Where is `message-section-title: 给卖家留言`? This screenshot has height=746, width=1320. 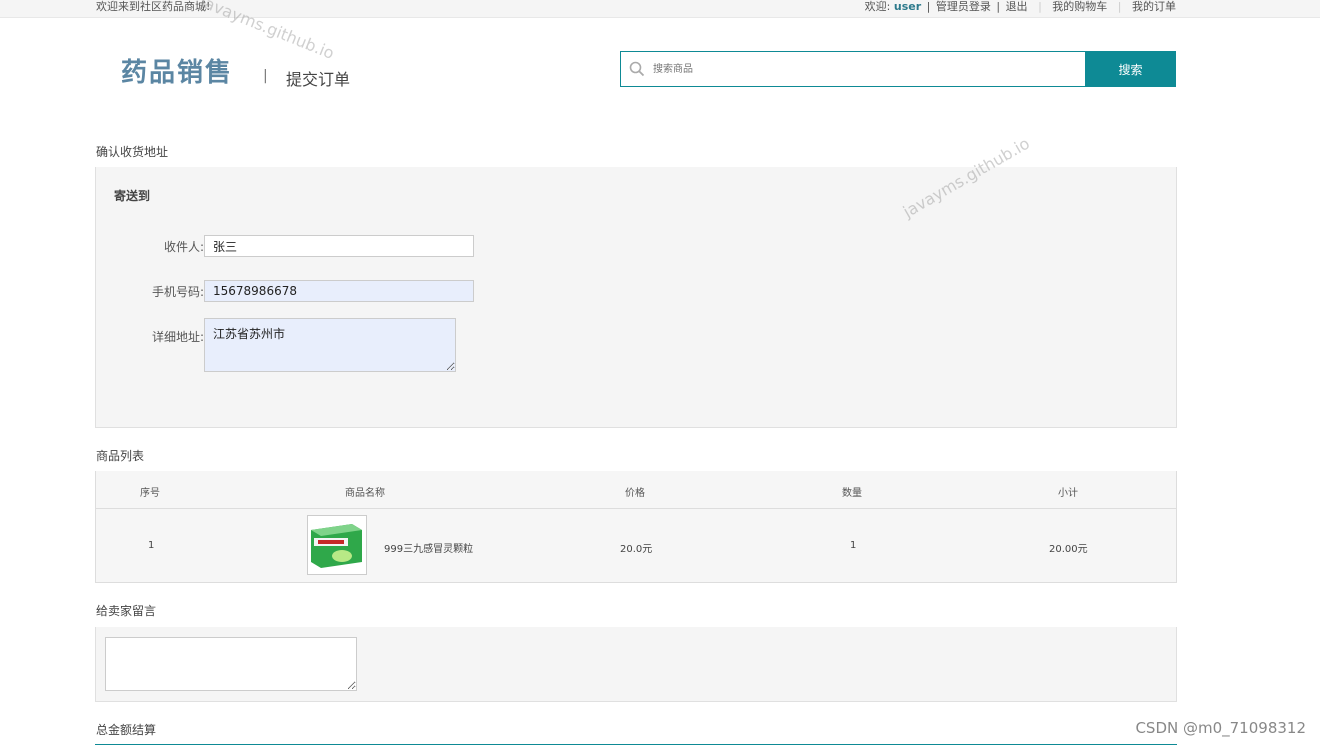 message-section-title: 给卖家留言 is located at coordinates (126, 611).